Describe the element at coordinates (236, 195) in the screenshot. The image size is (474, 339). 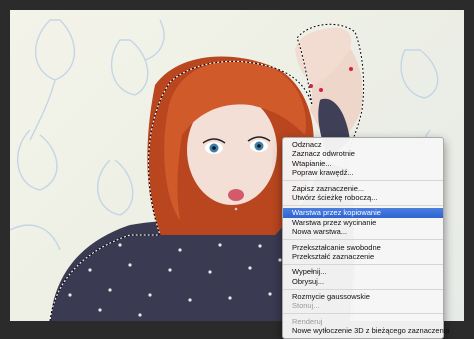
I see `lips` at that location.